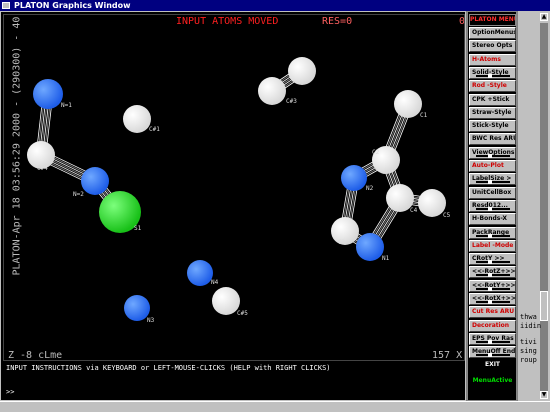  What do you see at coordinates (291, 101) in the screenshot?
I see `atom-label: C#3` at bounding box center [291, 101].